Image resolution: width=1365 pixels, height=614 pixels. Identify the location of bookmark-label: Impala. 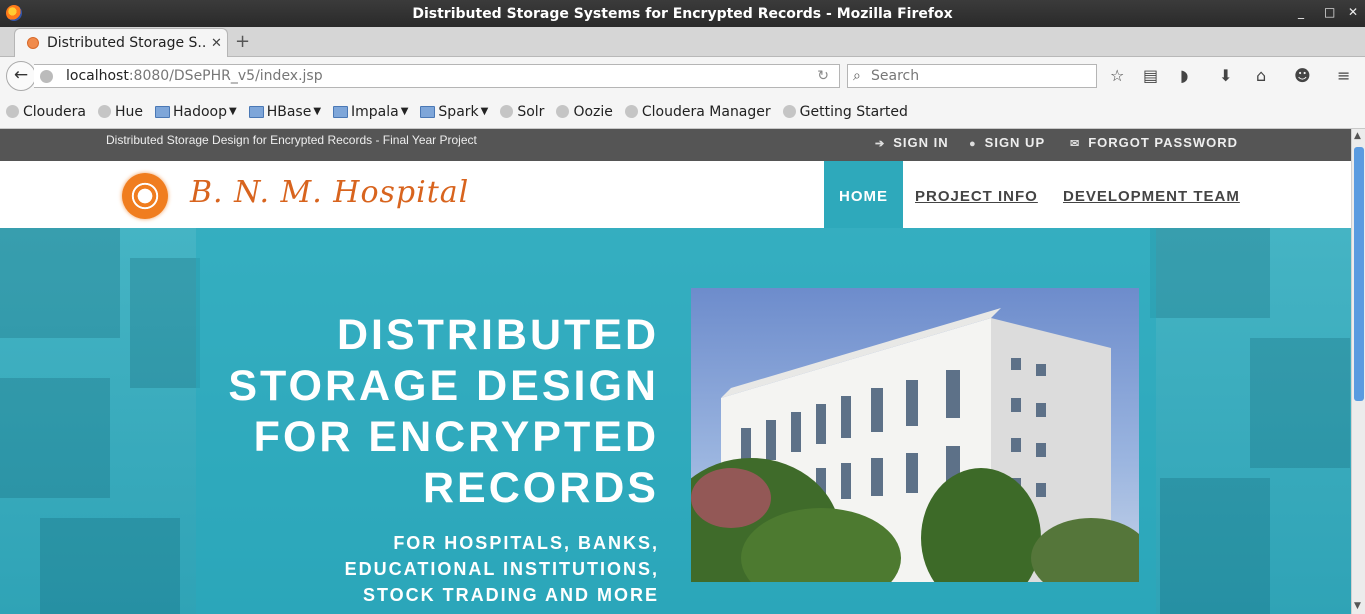
(375, 111).